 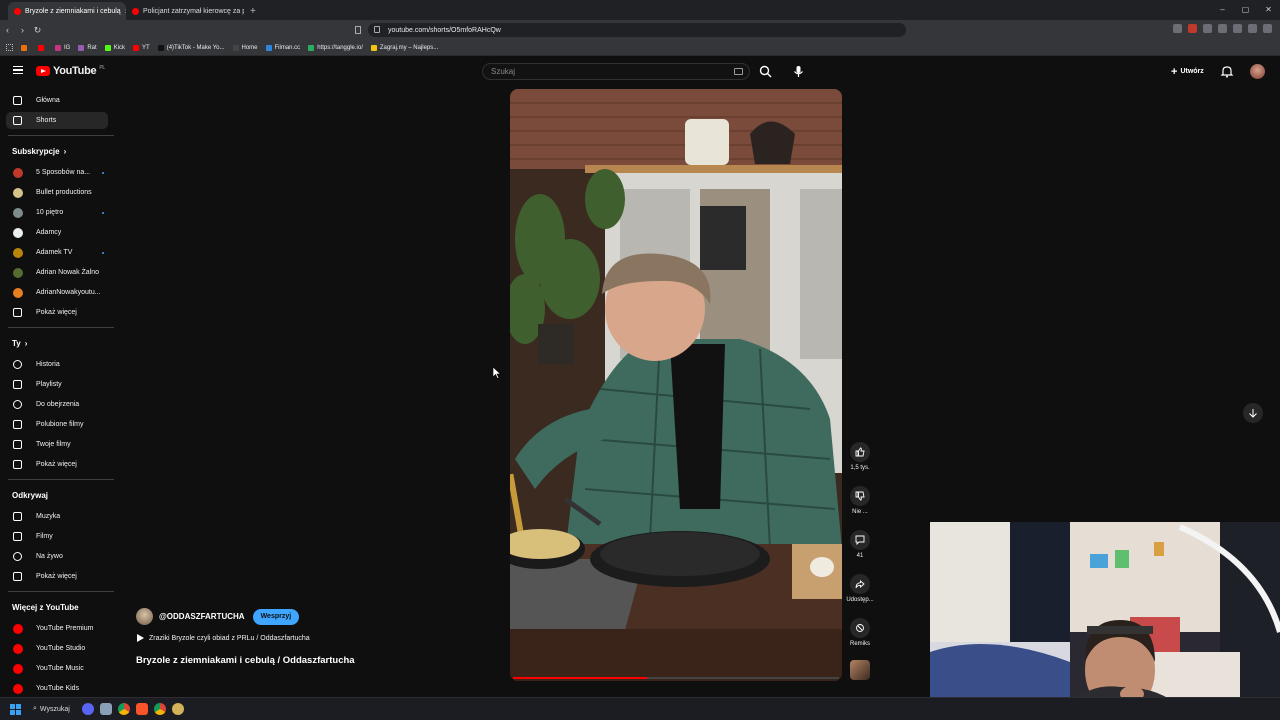 What do you see at coordinates (57, 252) in the screenshot?
I see `sidebar-item-subscription: Adamek TV` at bounding box center [57, 252].